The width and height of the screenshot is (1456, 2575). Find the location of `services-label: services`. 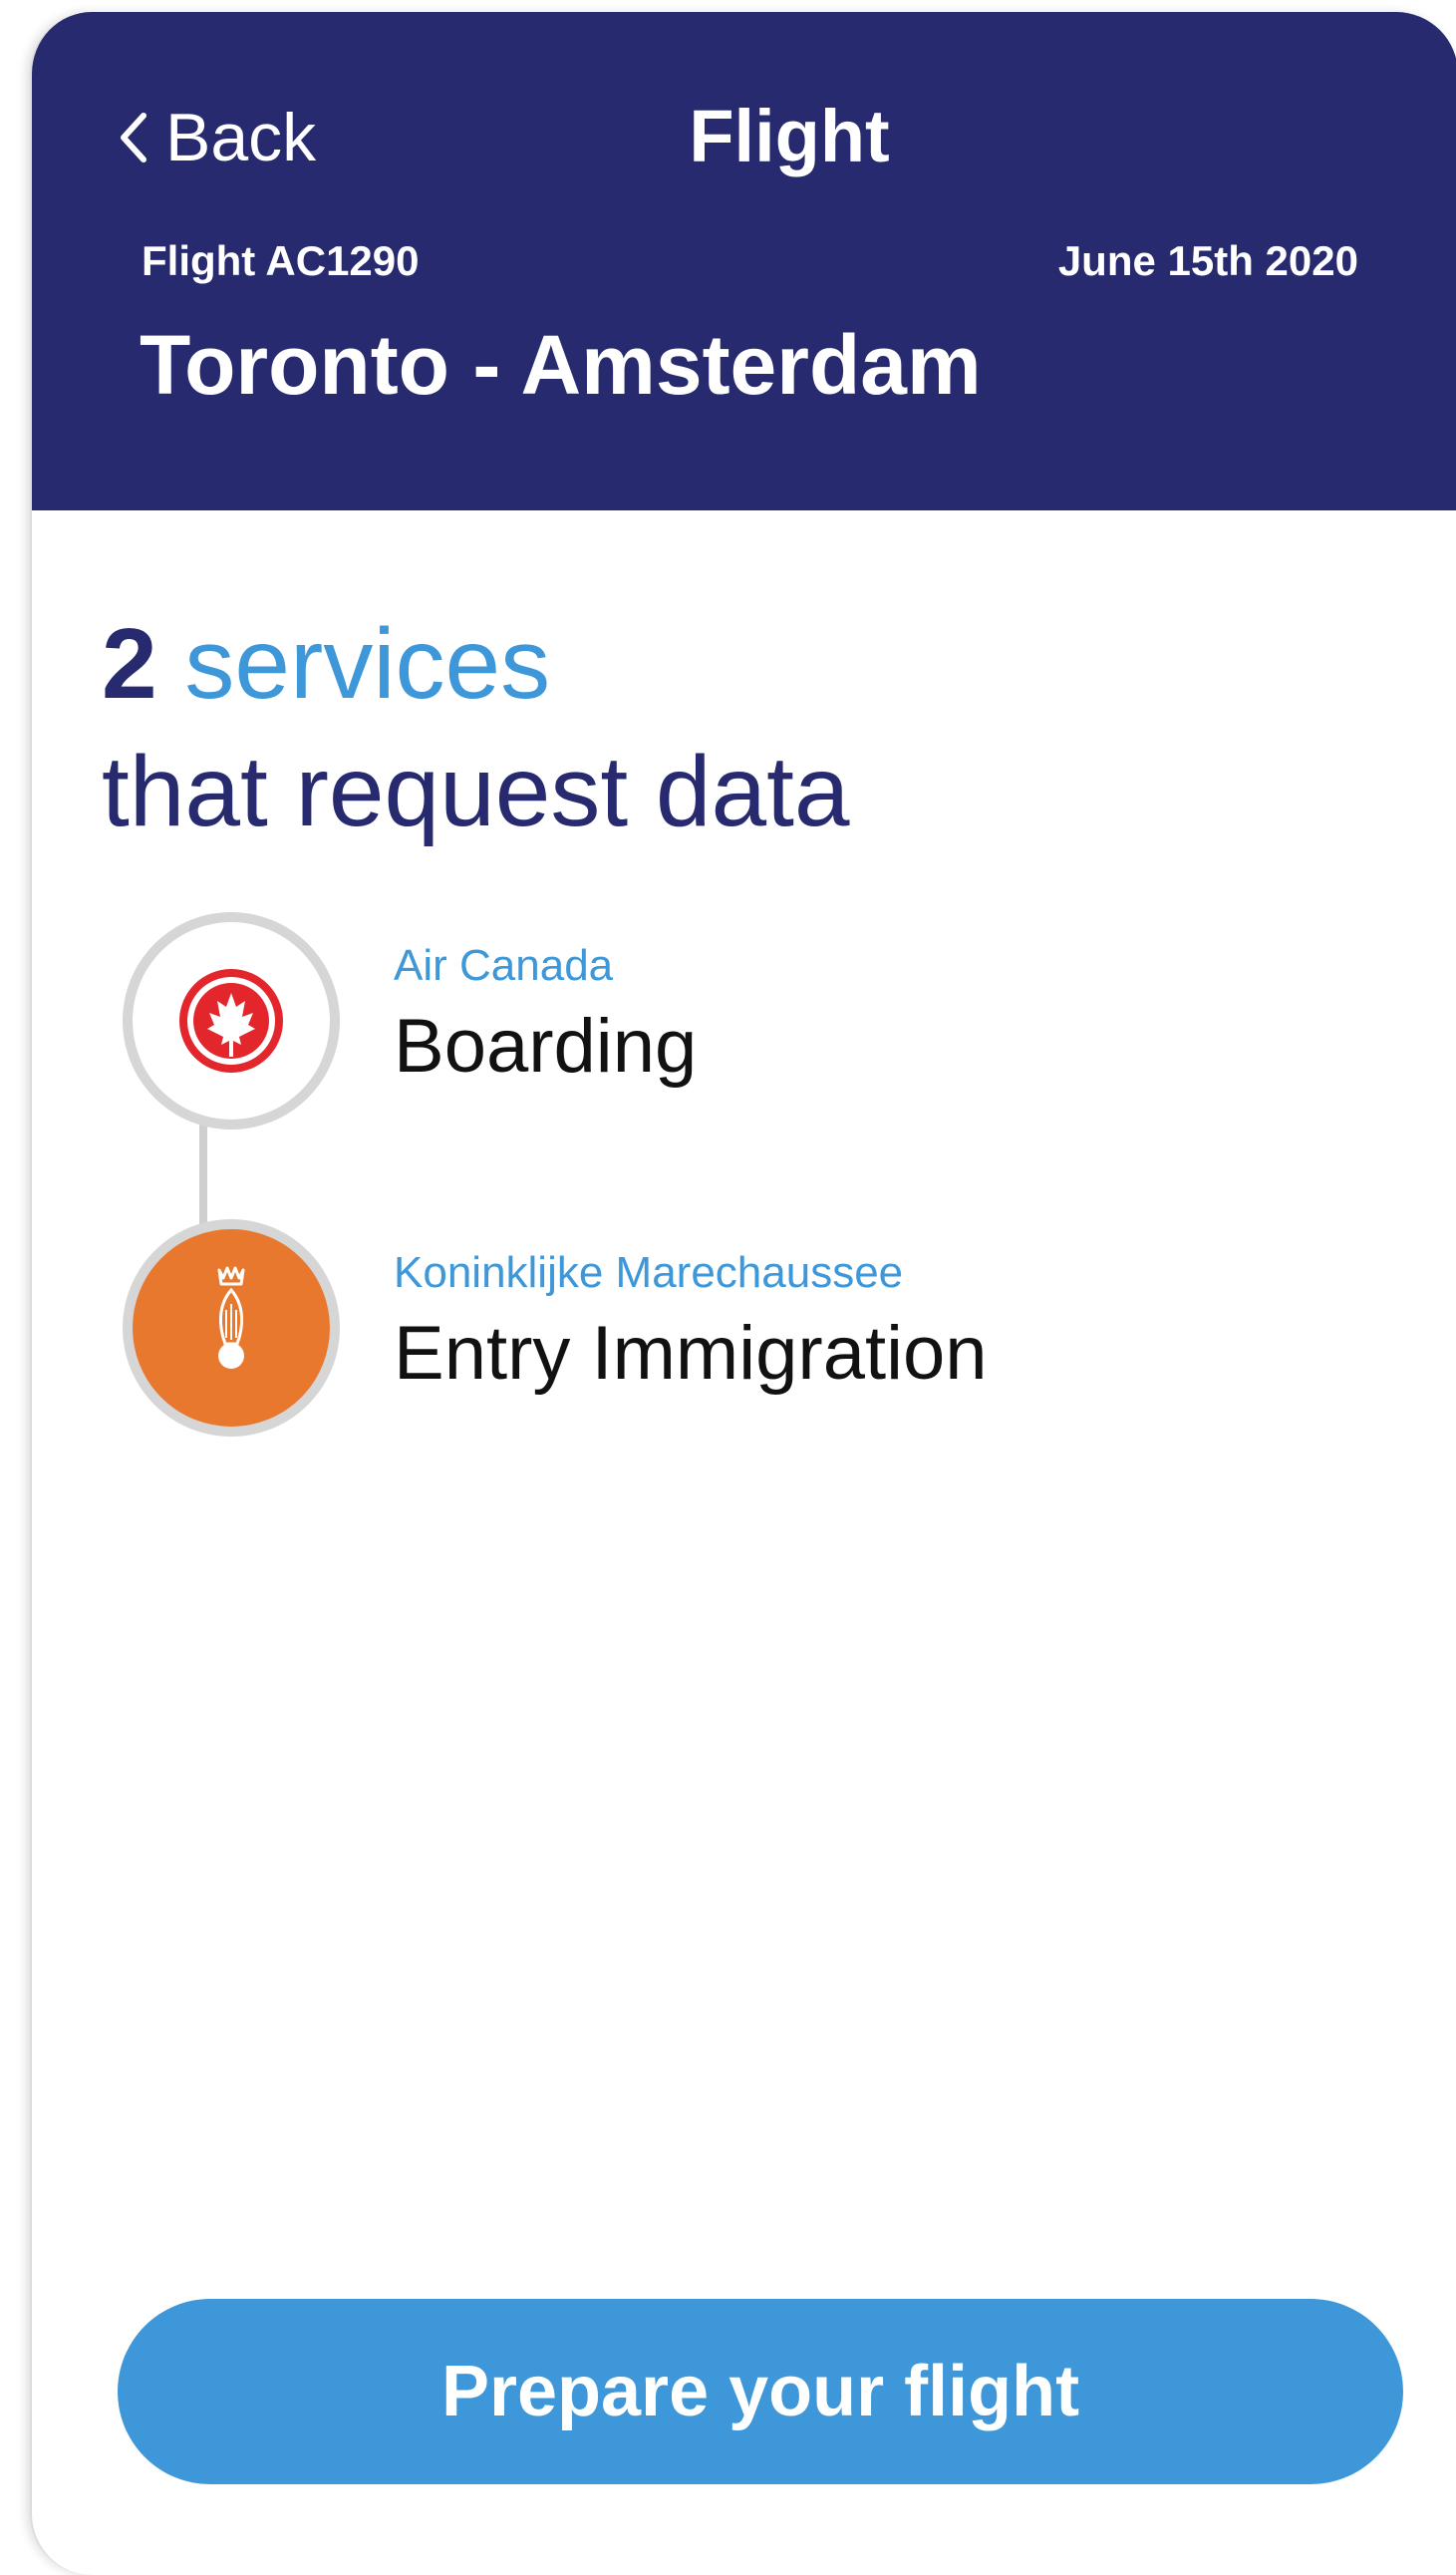

services-label: services is located at coordinates (367, 664).